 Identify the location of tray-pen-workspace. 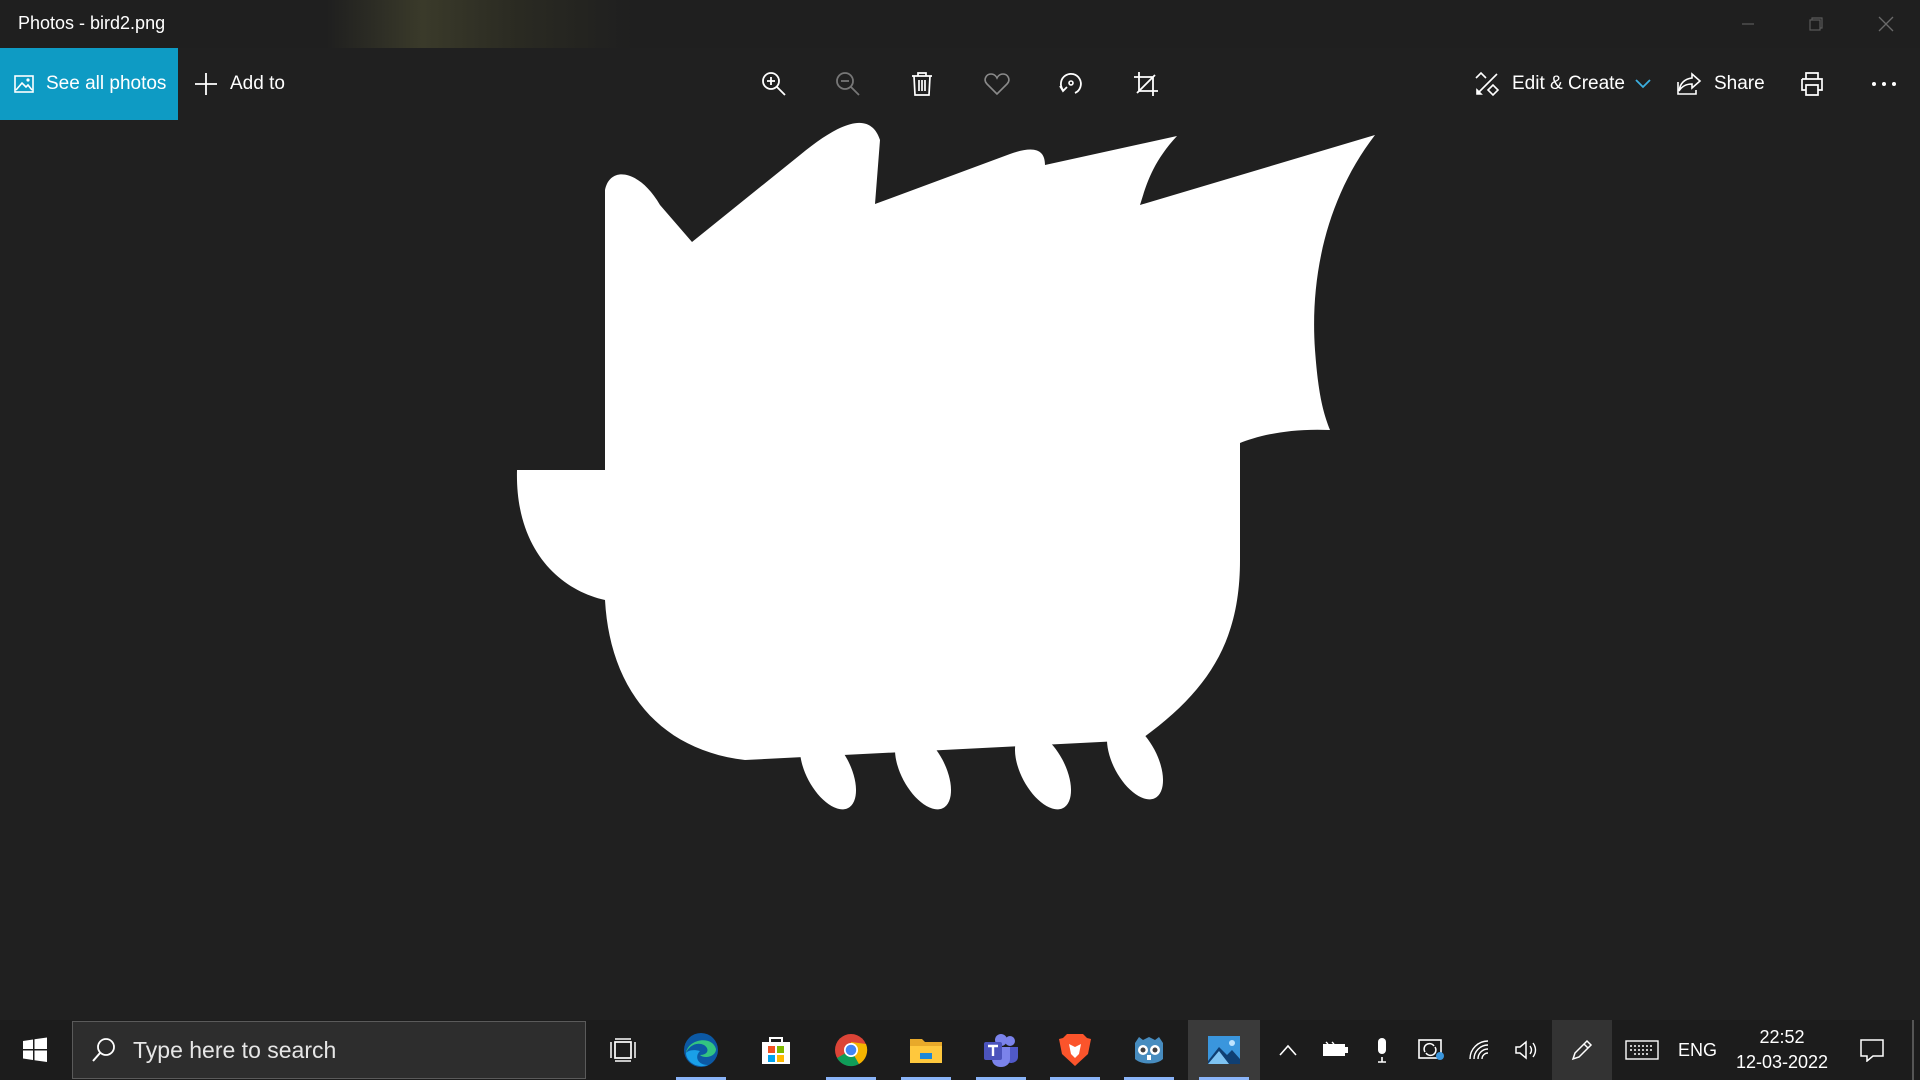
(1582, 1050).